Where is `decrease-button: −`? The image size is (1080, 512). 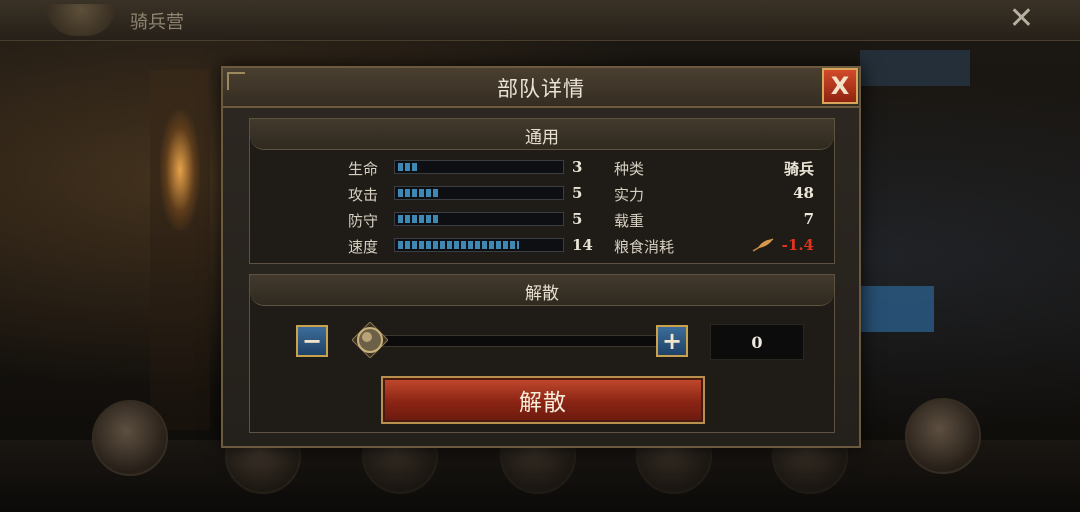
decrease-button: − is located at coordinates (312, 341).